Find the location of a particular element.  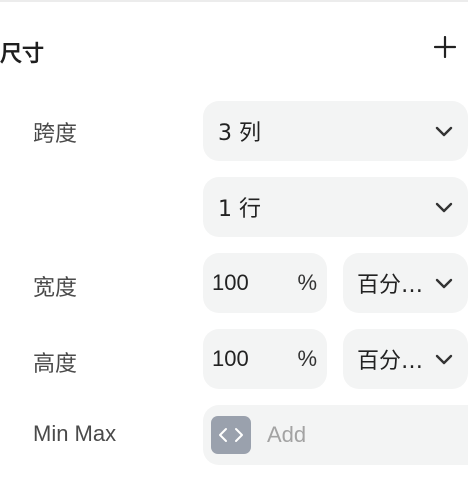

span-rows-select: 1 行 is located at coordinates (335, 207).